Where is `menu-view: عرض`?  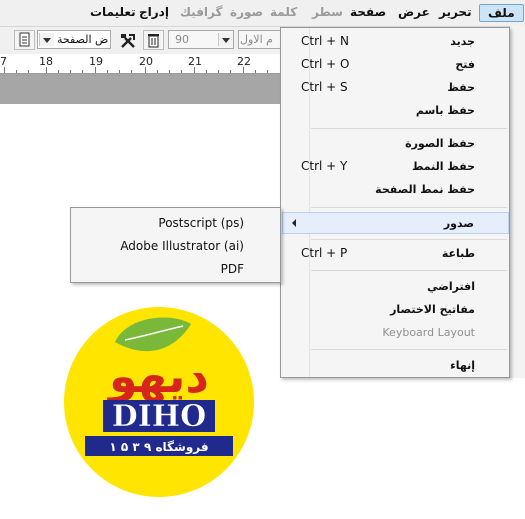
menu-view: عرض is located at coordinates (414, 12).